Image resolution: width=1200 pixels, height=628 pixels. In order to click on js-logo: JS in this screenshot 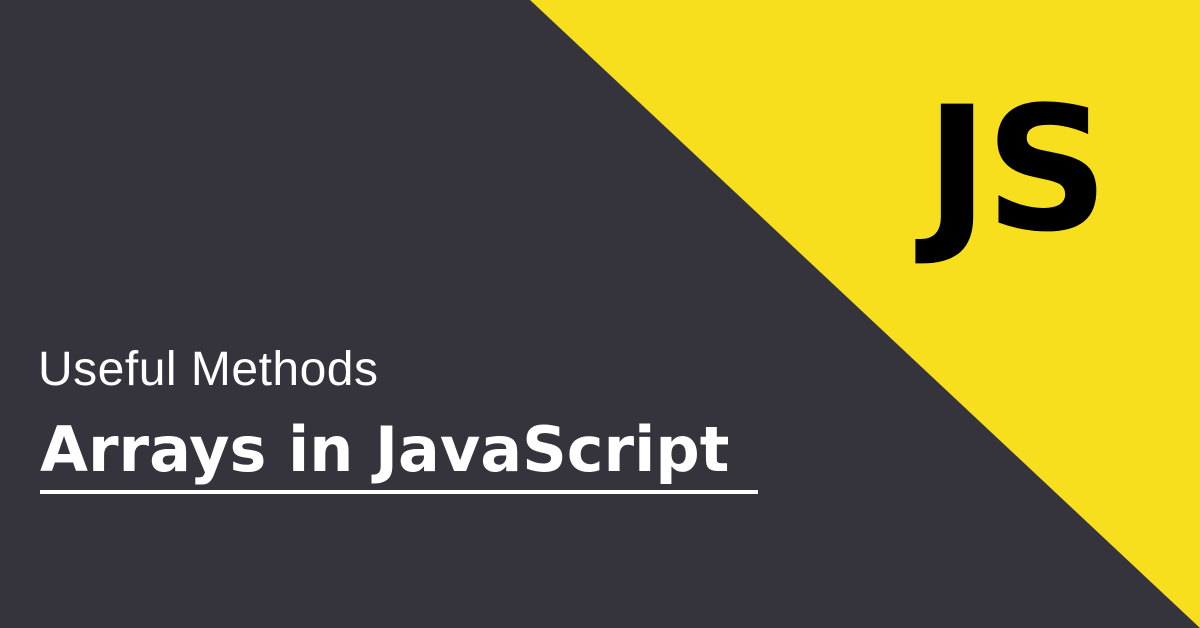, I will do `click(1017, 169)`.